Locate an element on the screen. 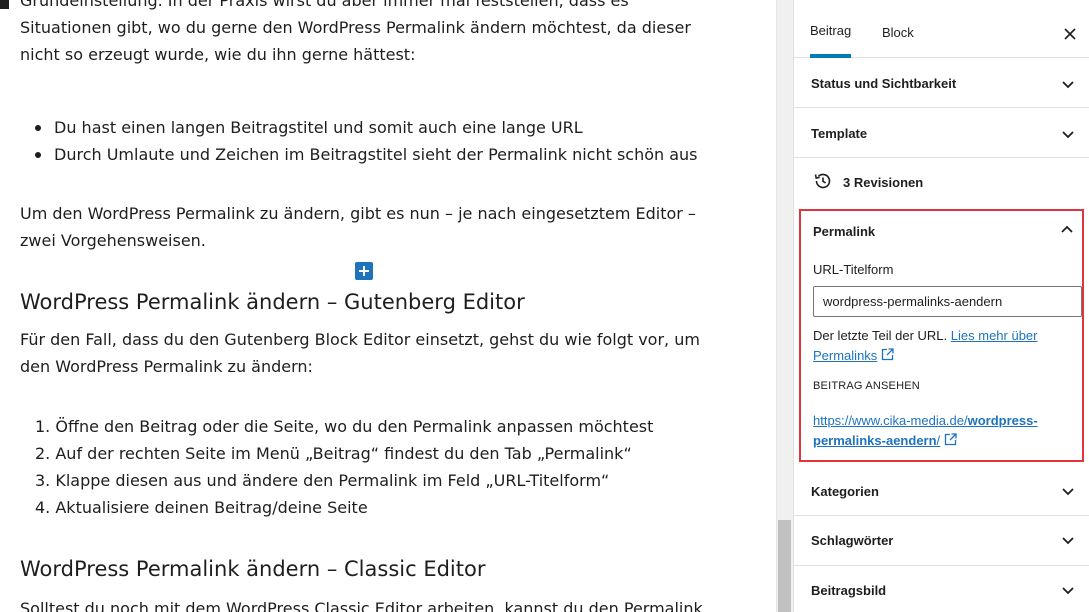 This screenshot has width=1089, height=612. panel-title: Beitragsbild is located at coordinates (849, 590).